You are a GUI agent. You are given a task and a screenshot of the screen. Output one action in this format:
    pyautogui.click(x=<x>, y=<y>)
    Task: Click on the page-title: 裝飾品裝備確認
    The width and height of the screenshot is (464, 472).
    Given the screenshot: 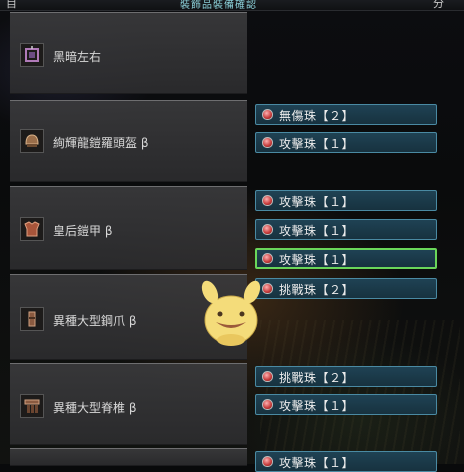 What is the action you would take?
    pyautogui.click(x=218, y=5)
    